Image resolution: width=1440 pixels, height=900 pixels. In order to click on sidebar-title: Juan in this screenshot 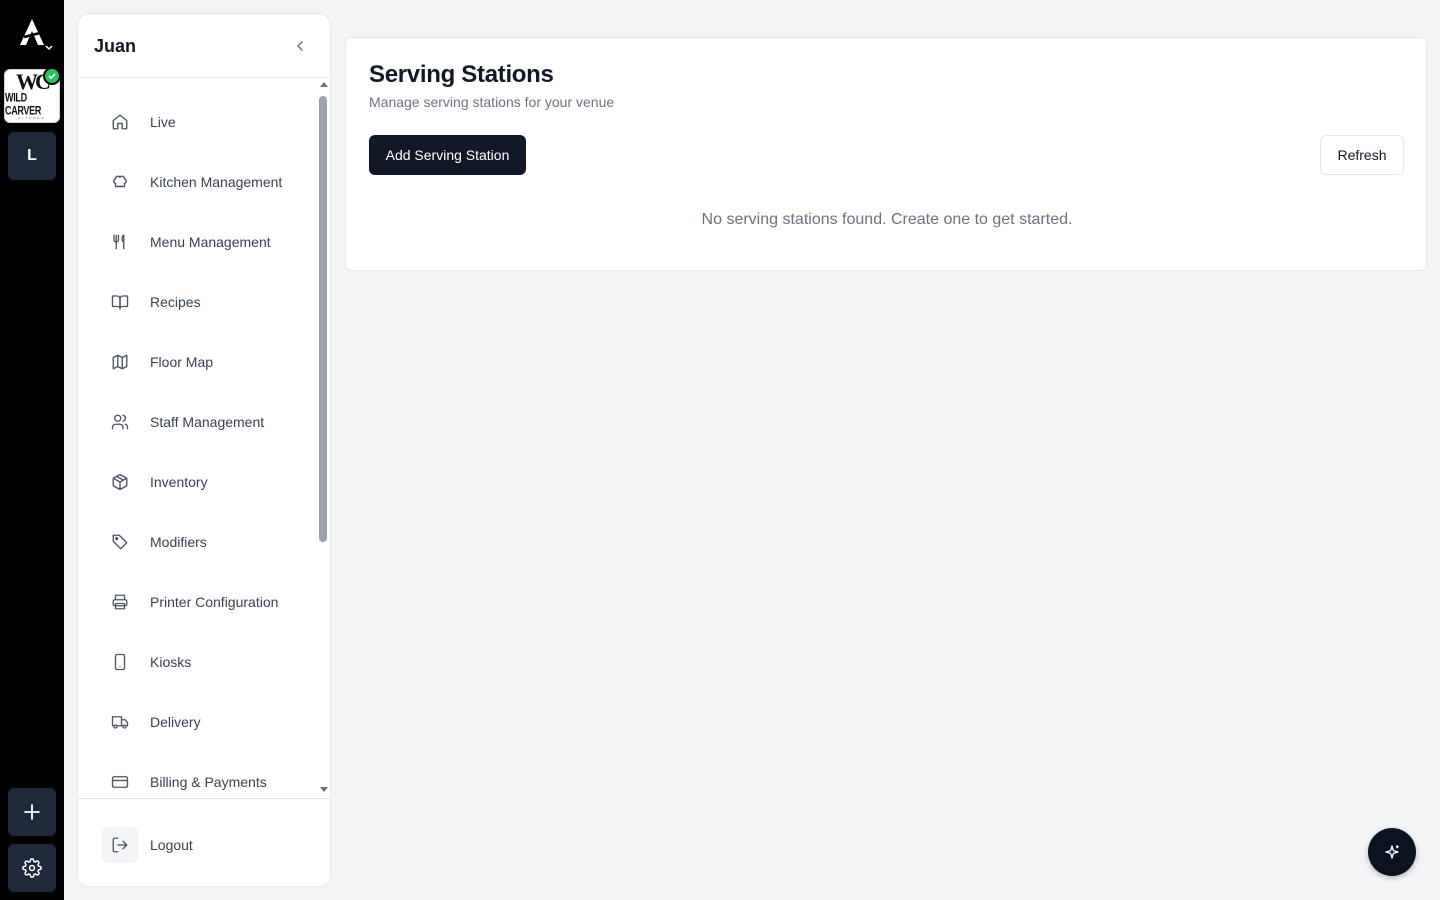, I will do `click(115, 46)`.